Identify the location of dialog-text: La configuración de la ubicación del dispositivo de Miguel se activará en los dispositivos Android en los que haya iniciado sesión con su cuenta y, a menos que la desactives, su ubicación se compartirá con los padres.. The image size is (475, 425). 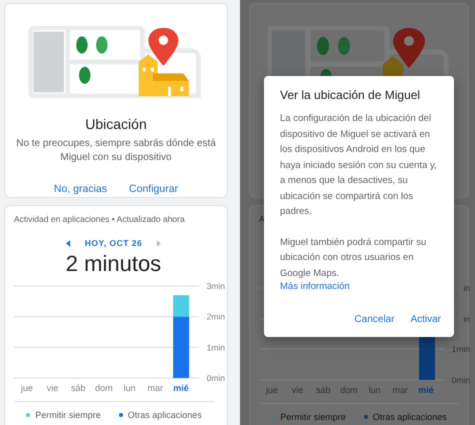
(359, 165).